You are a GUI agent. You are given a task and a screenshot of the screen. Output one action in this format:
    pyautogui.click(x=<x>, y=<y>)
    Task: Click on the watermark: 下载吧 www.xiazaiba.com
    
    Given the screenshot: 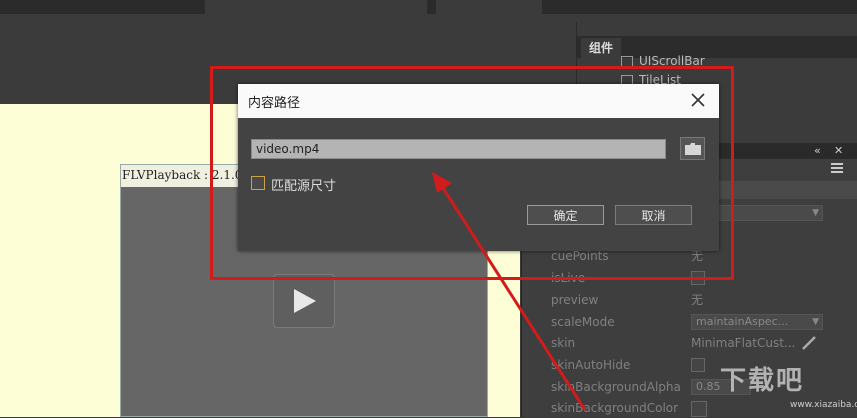 What is the action you would take?
    pyautogui.click(x=788, y=385)
    